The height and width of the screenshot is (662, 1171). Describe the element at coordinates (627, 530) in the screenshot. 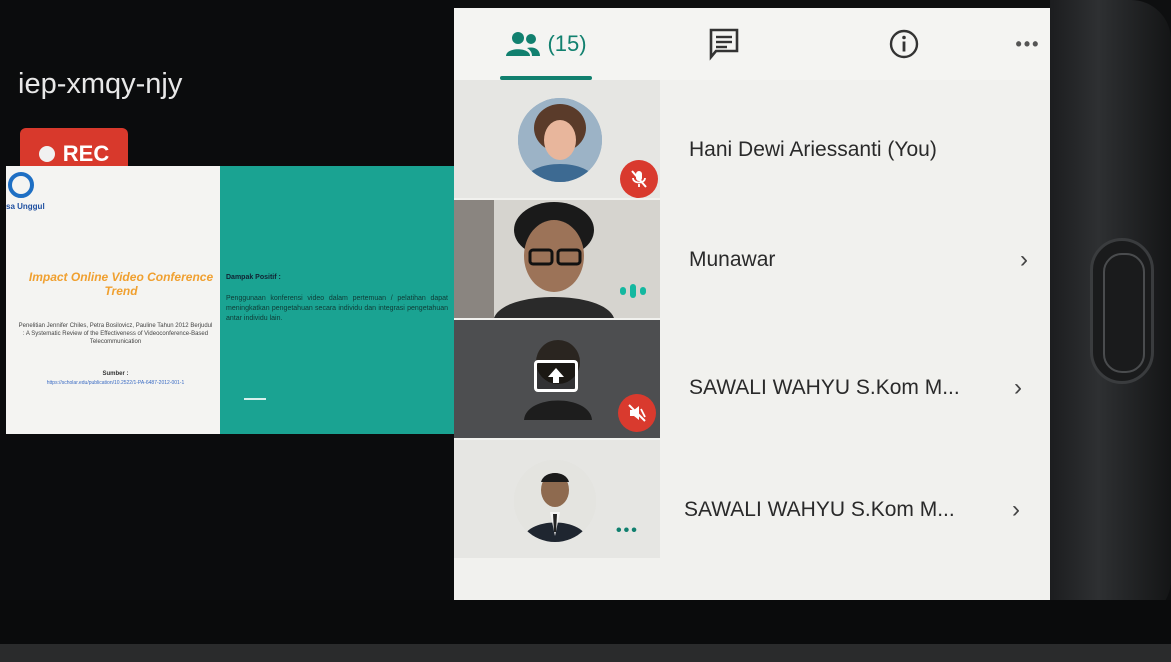

I see `more-icon: •••` at that location.